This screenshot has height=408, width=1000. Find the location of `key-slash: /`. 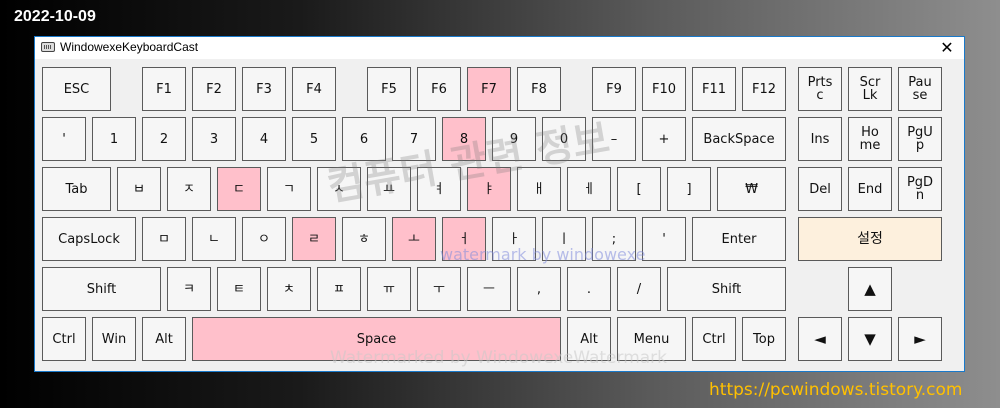

key-slash: / is located at coordinates (639, 289).